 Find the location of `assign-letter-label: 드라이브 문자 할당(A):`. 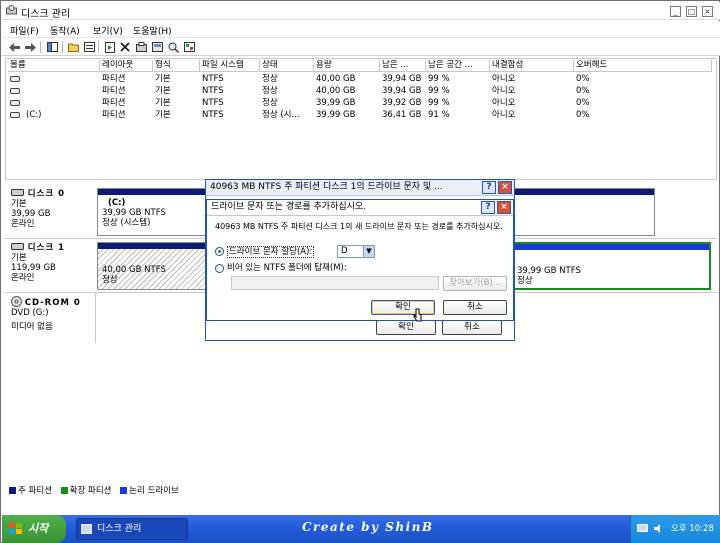

assign-letter-label: 드라이브 문자 할당(A): is located at coordinates (271, 252).